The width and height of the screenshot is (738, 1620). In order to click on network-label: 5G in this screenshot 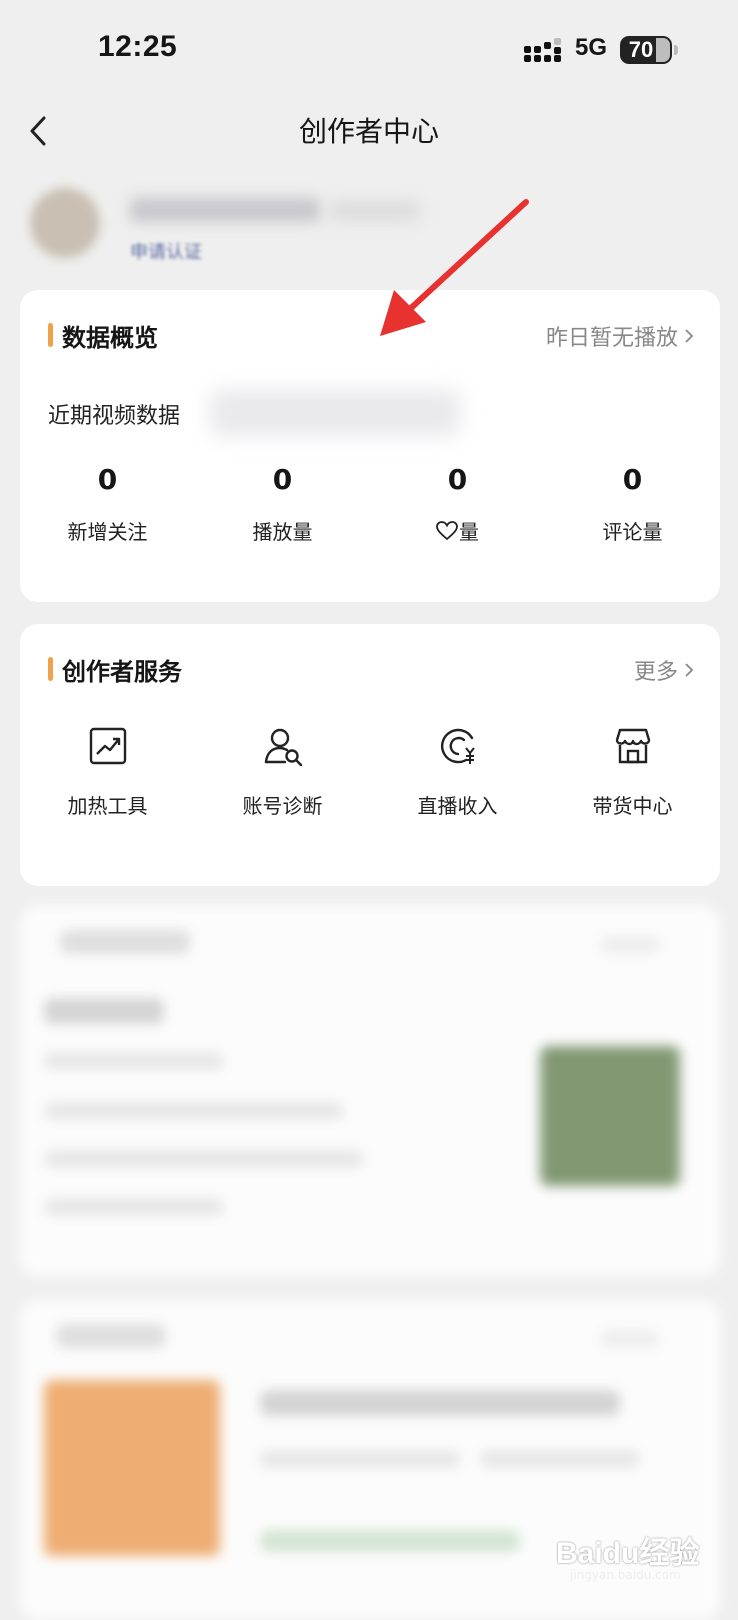, I will do `click(591, 47)`.